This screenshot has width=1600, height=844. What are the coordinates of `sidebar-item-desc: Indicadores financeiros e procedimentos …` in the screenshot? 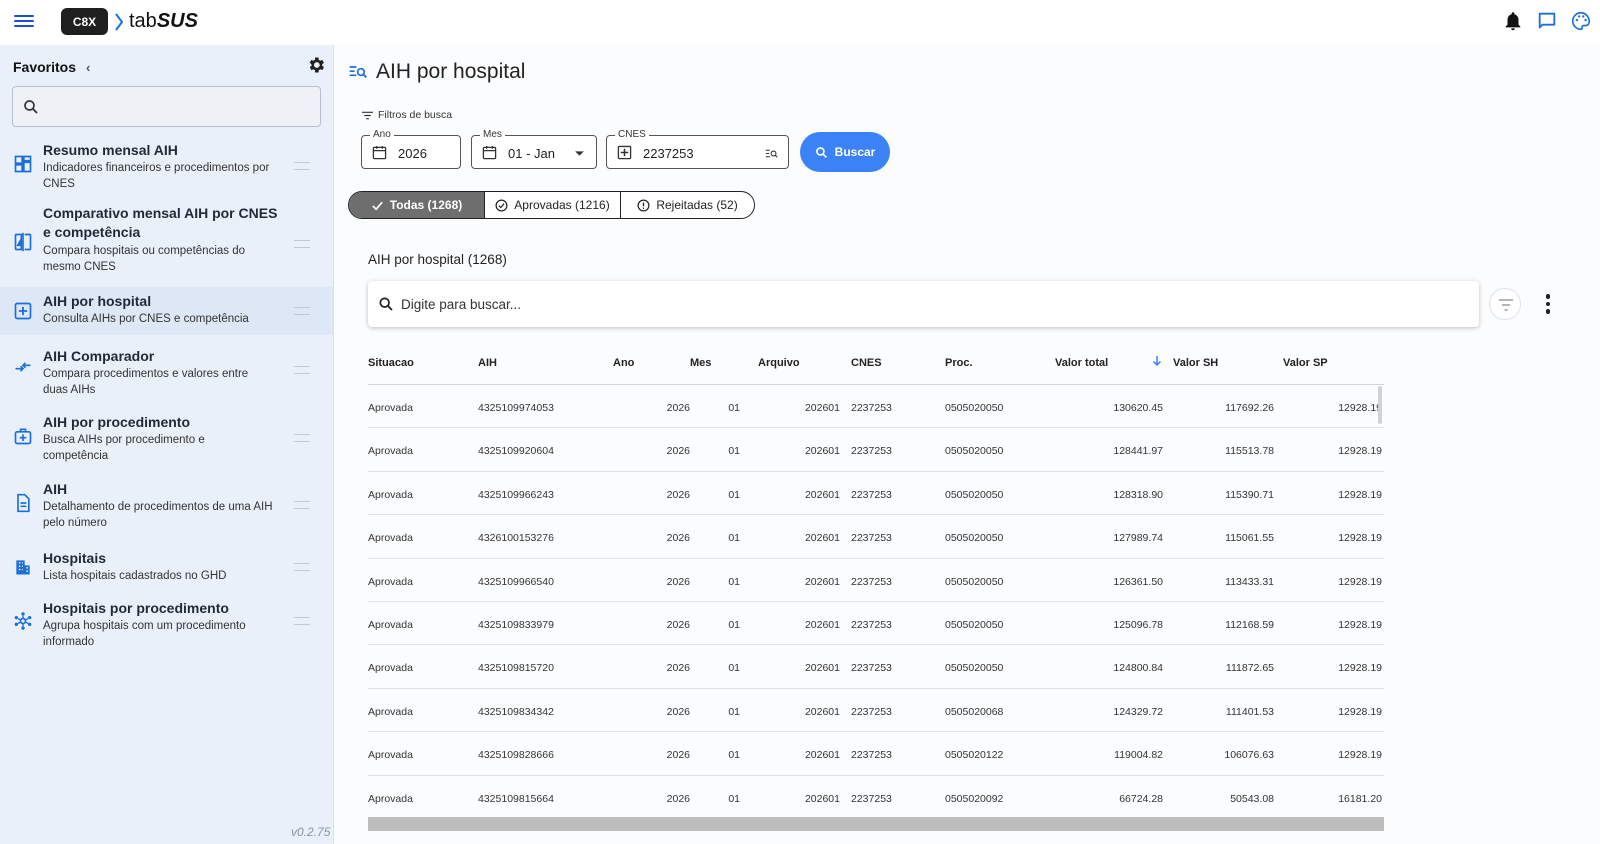 It's located at (156, 176).